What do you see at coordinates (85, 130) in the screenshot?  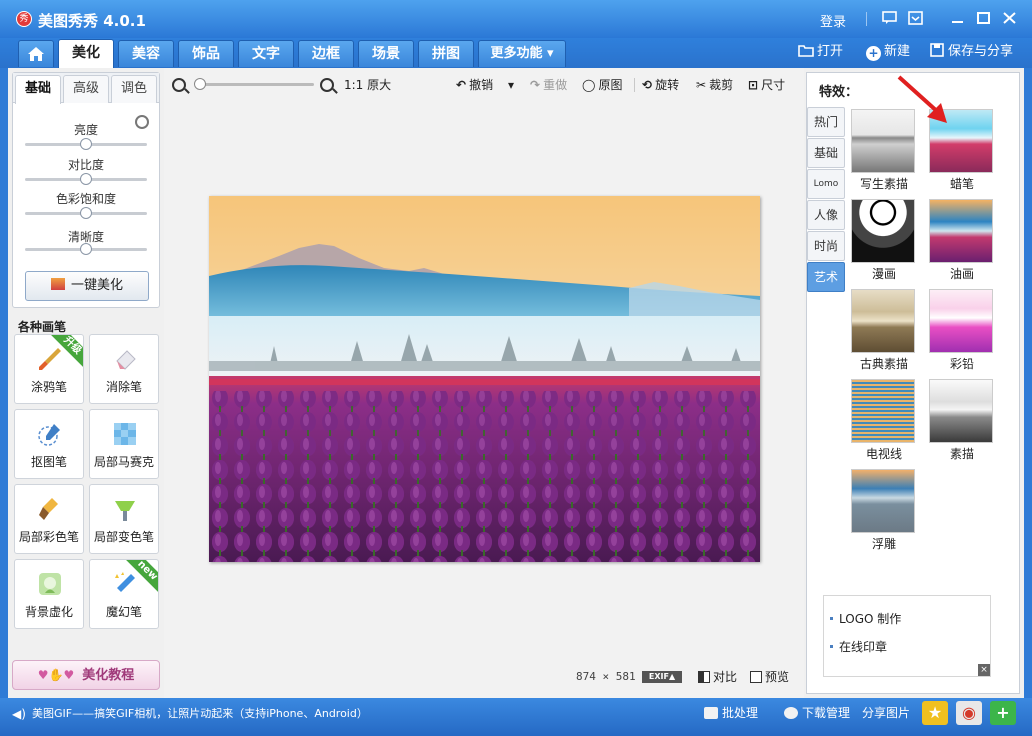 I see `brightness-label: 亮度` at bounding box center [85, 130].